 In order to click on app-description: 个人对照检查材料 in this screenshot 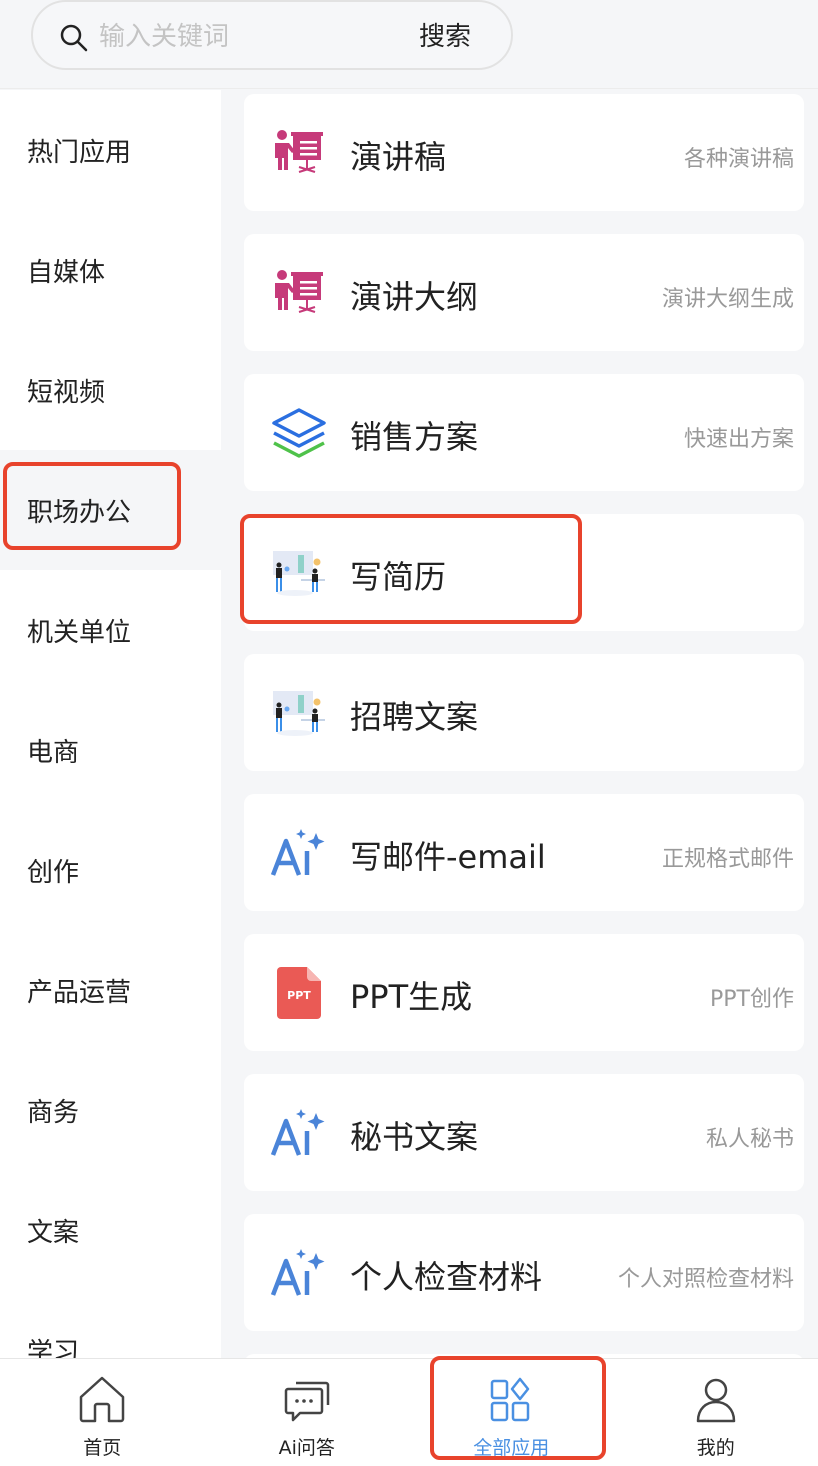, I will do `click(705, 1279)`.